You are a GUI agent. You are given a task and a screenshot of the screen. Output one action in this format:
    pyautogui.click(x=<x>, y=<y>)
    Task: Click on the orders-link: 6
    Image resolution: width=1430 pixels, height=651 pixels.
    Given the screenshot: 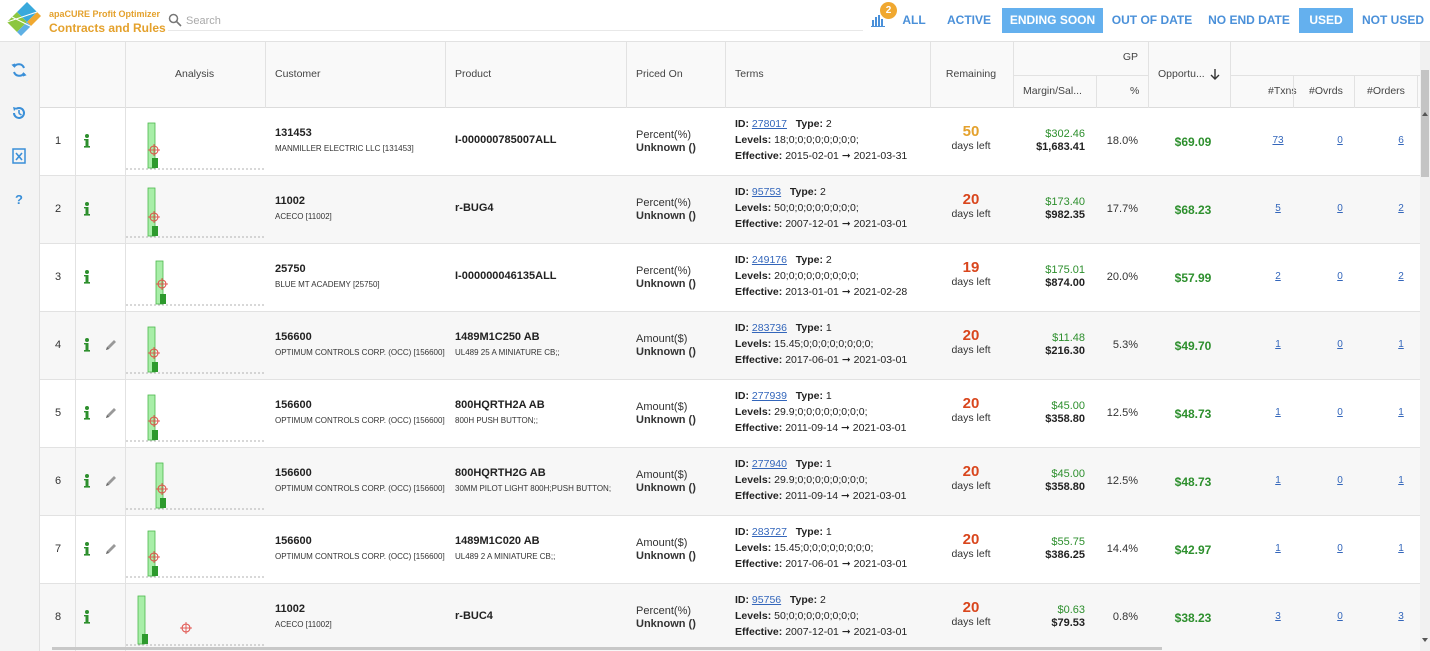 What is the action you would take?
    pyautogui.click(x=1400, y=140)
    